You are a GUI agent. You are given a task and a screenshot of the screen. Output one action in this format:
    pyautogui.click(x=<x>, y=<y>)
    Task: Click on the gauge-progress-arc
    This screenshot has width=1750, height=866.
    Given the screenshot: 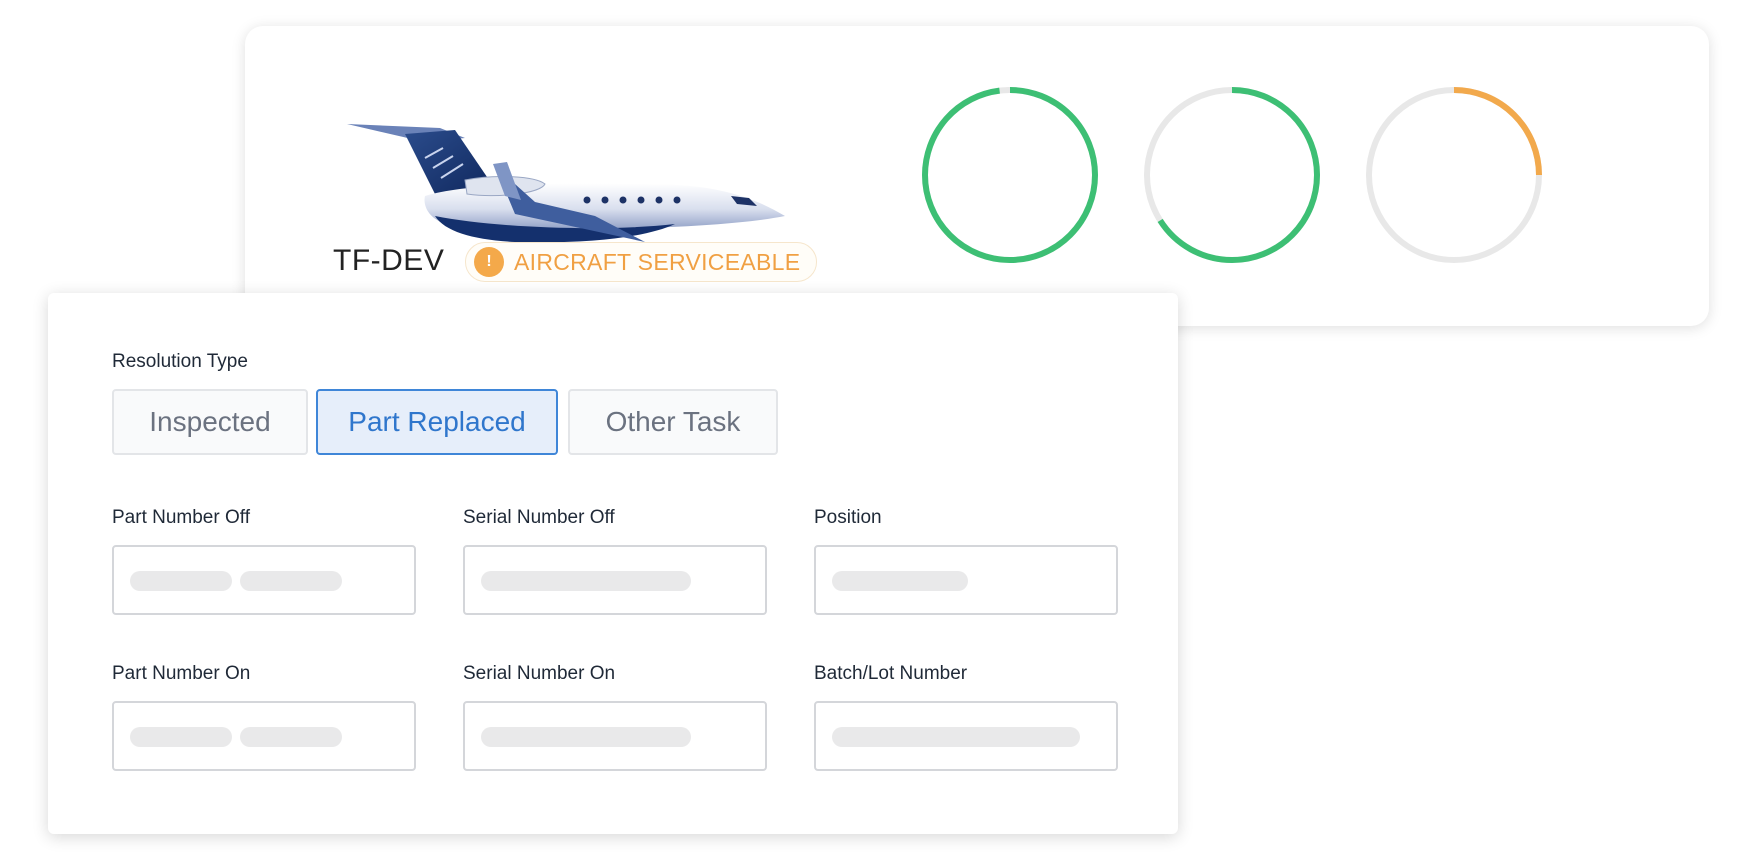 What is the action you would take?
    pyautogui.click(x=1010, y=175)
    